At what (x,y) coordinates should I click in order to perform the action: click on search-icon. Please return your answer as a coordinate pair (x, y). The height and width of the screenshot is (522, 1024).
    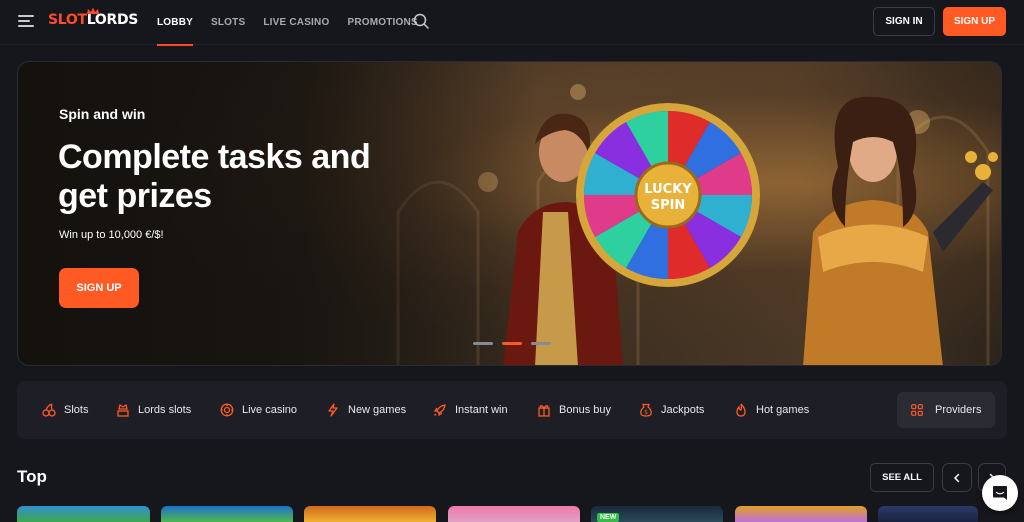
    Looking at the image, I should click on (421, 21).